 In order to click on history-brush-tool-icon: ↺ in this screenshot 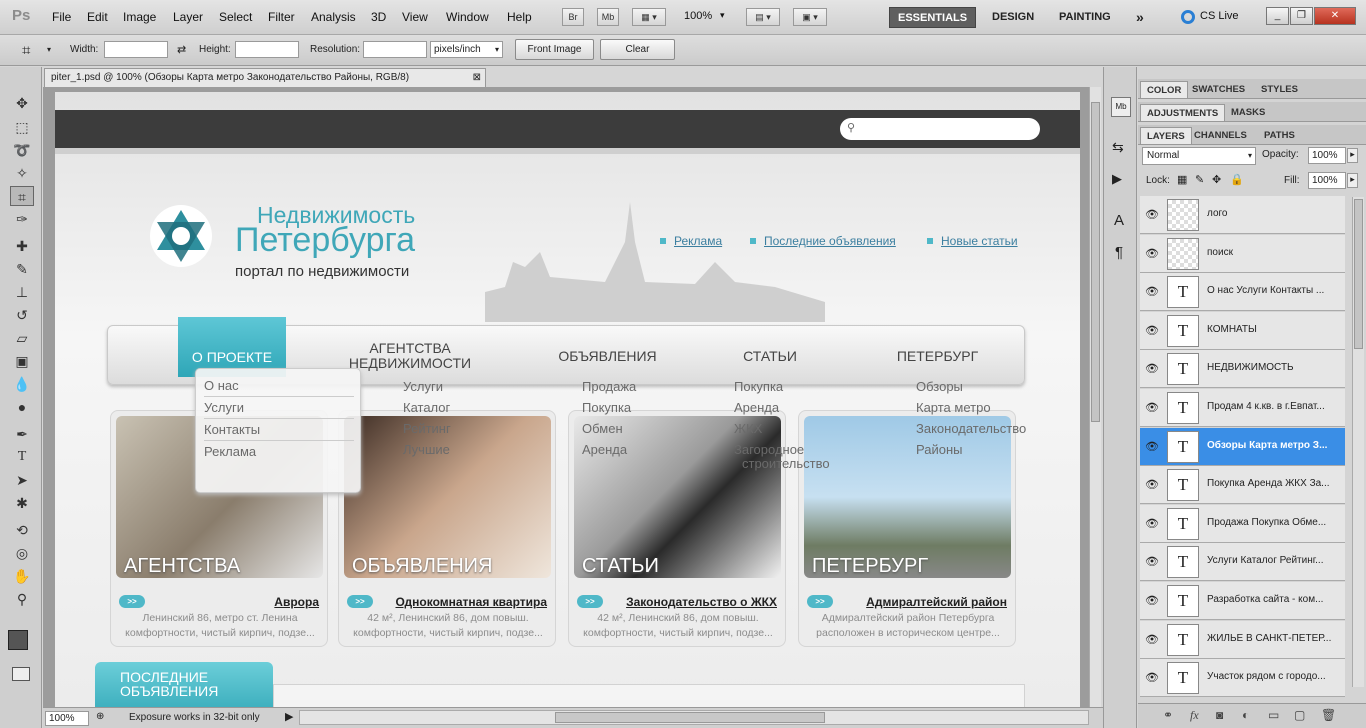, I will do `click(22, 315)`.